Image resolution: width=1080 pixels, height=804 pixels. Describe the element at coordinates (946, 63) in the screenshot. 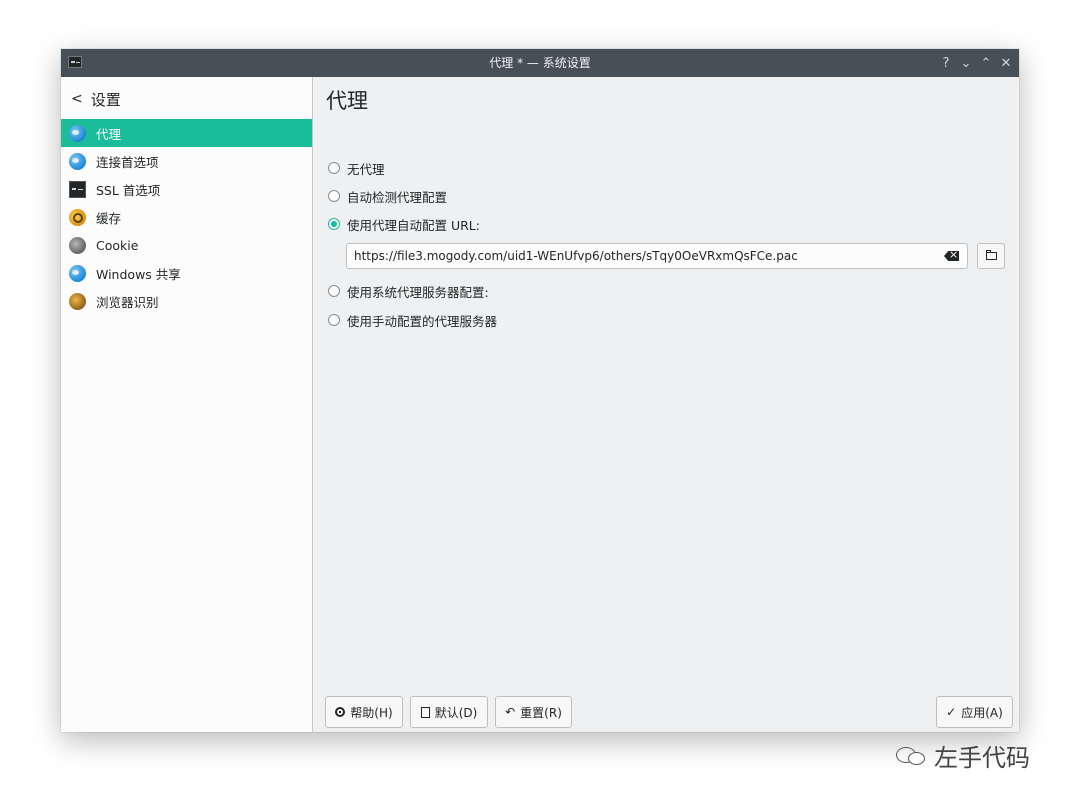

I see `help-icon: ?` at that location.